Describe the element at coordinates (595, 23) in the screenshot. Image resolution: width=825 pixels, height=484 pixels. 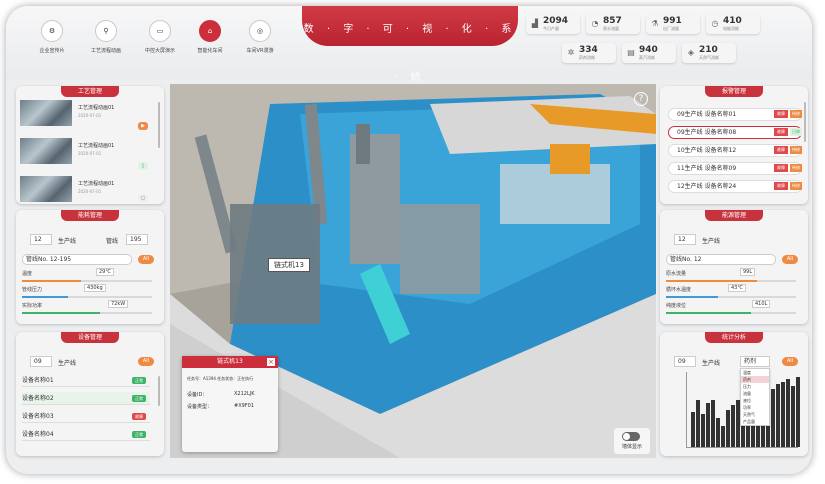
I see `speed-icon: ◔` at that location.